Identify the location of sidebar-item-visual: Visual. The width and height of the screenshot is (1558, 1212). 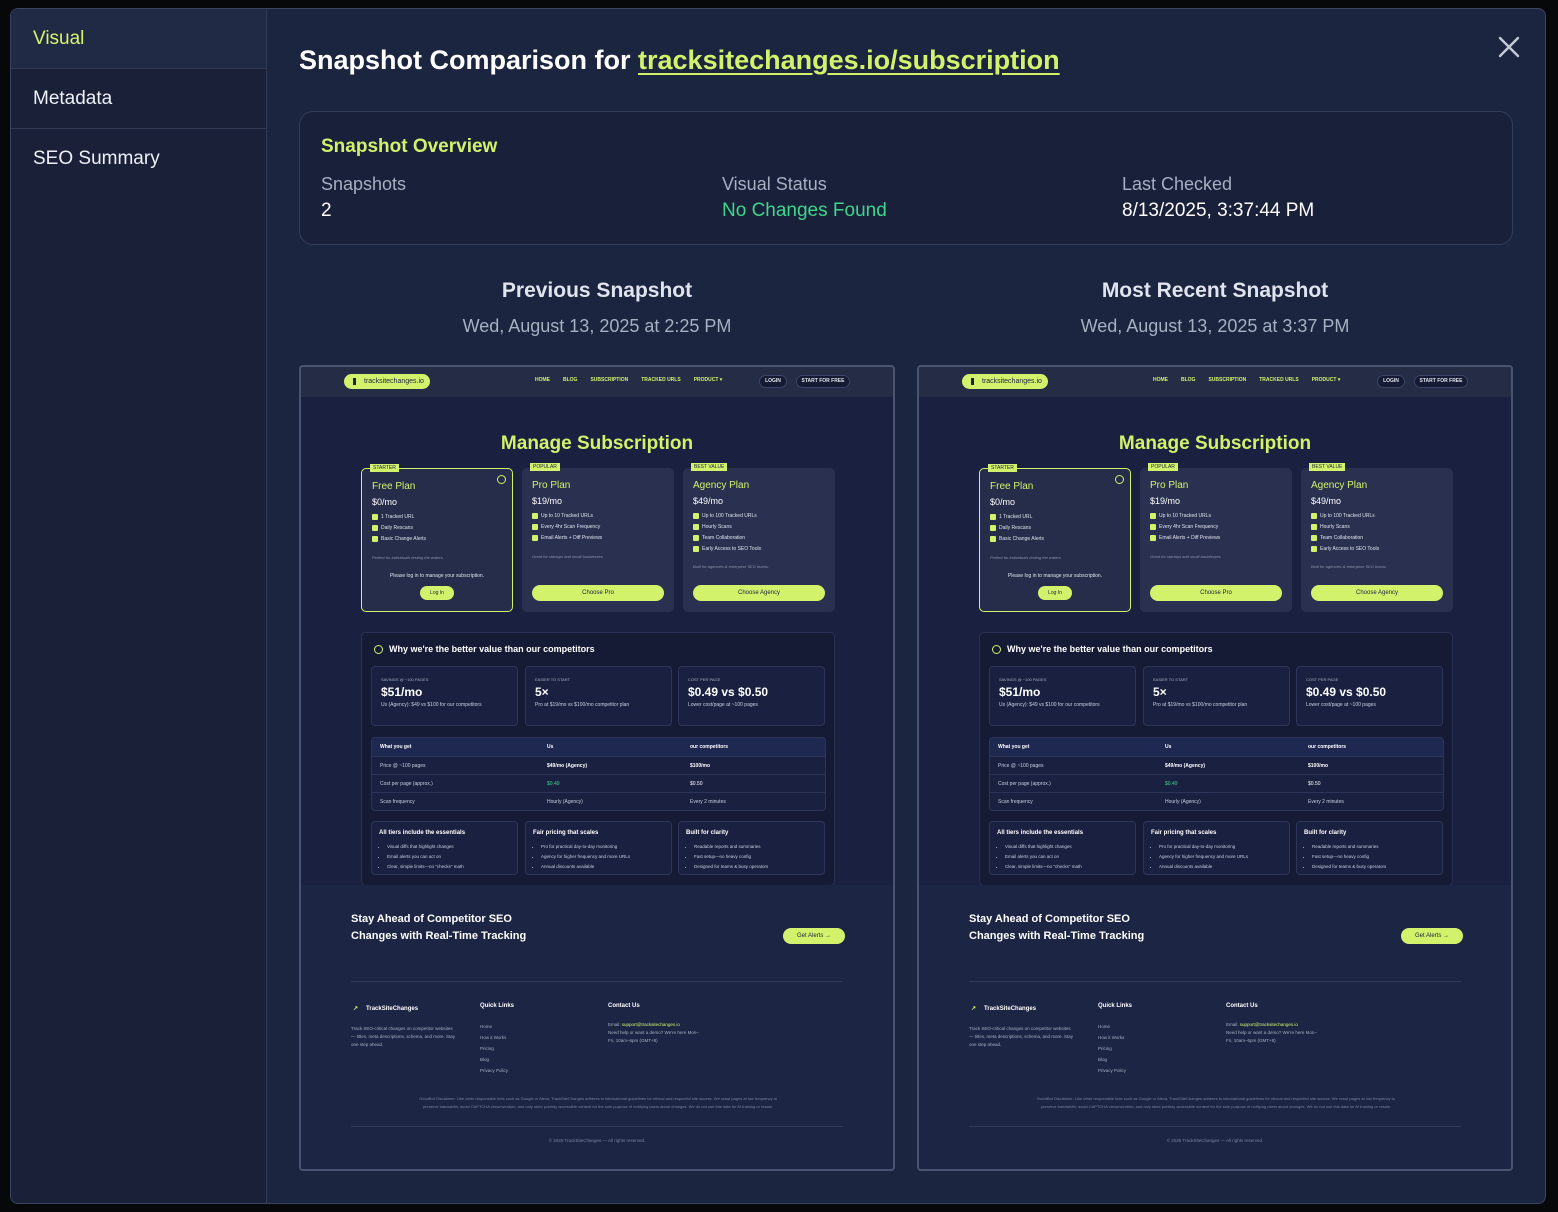
(138, 39).